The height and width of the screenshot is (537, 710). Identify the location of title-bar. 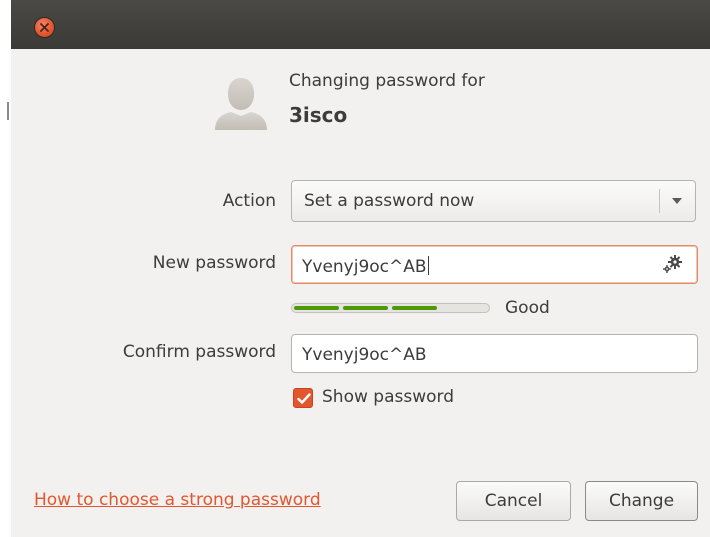
(360, 24).